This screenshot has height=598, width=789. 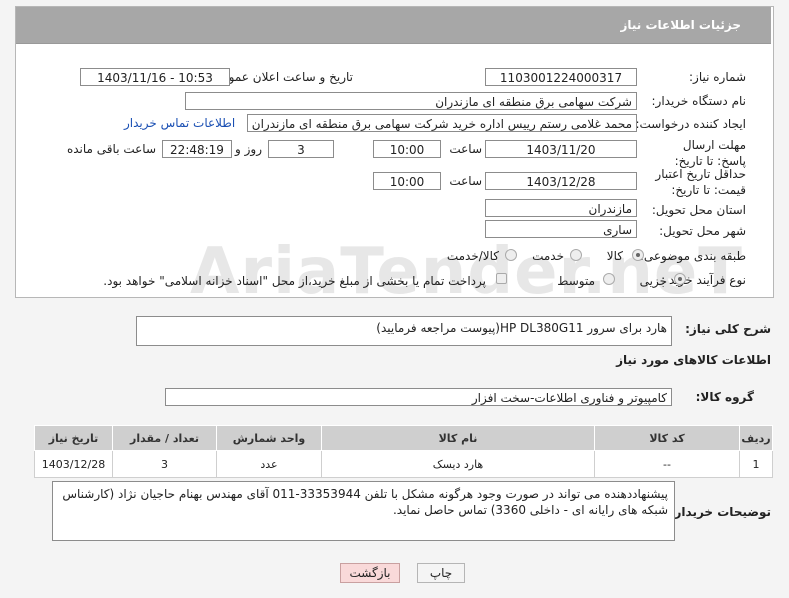 What do you see at coordinates (561, 181) in the screenshot?
I see `validity-date-field: 1403/12/28` at bounding box center [561, 181].